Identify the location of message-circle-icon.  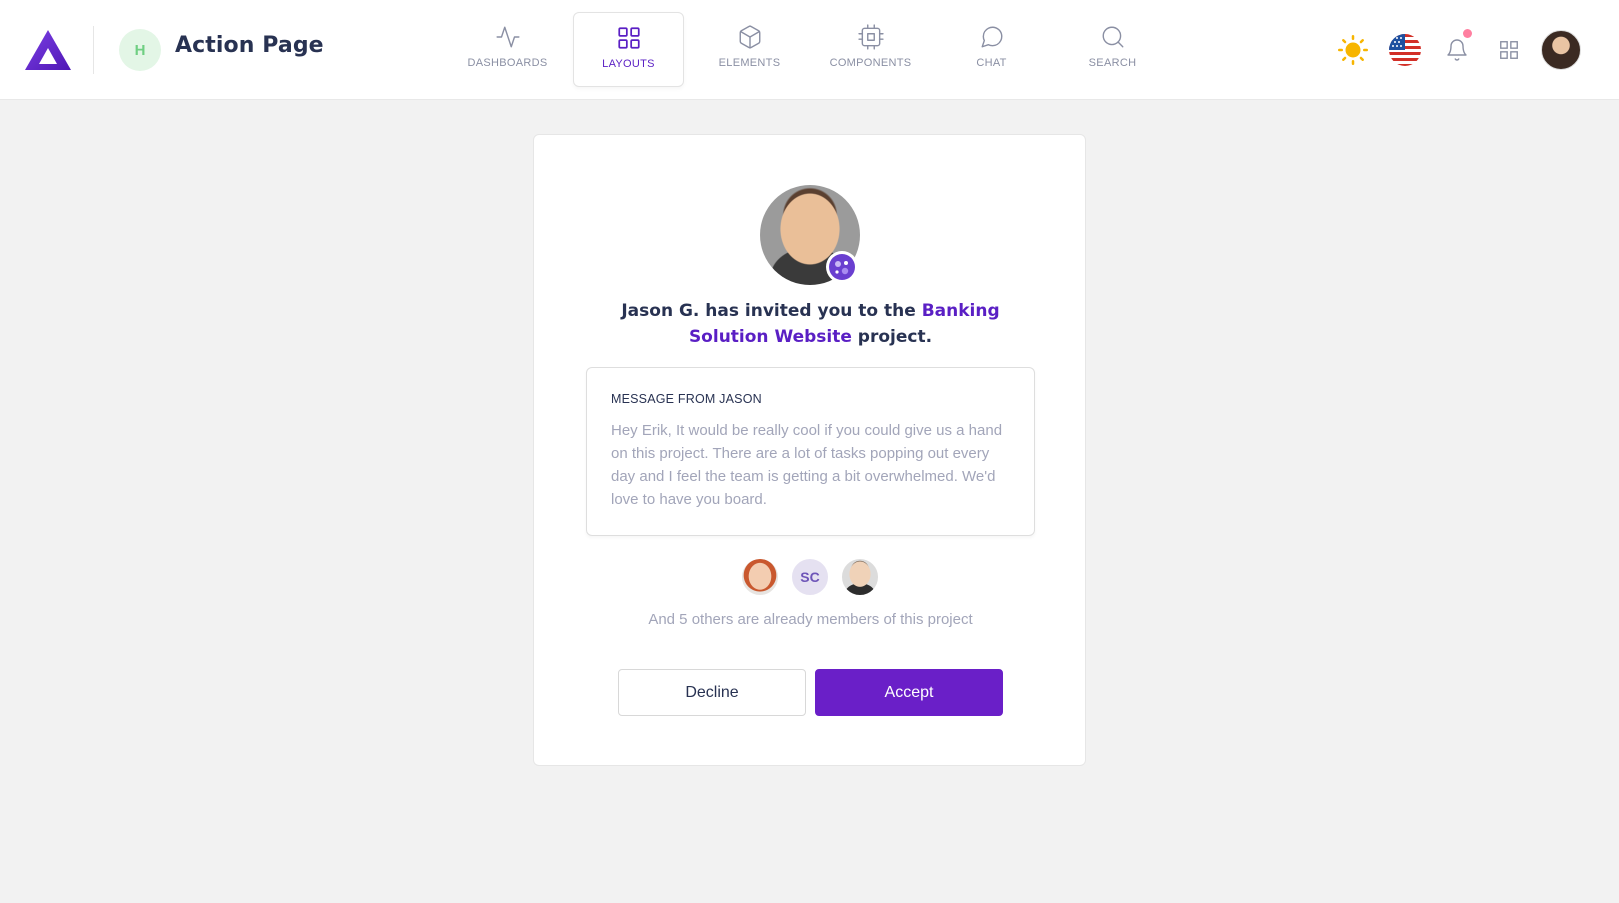
(991, 37).